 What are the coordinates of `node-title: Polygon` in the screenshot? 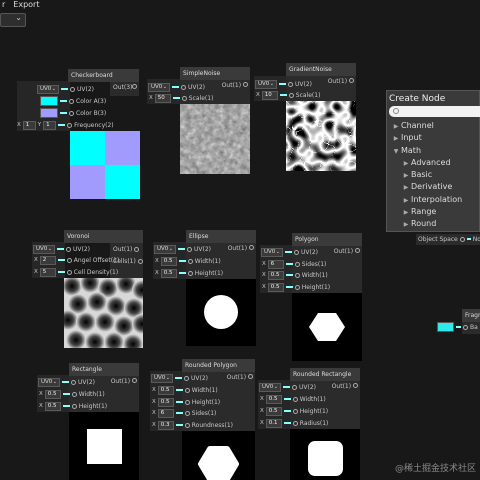 It's located at (327, 239).